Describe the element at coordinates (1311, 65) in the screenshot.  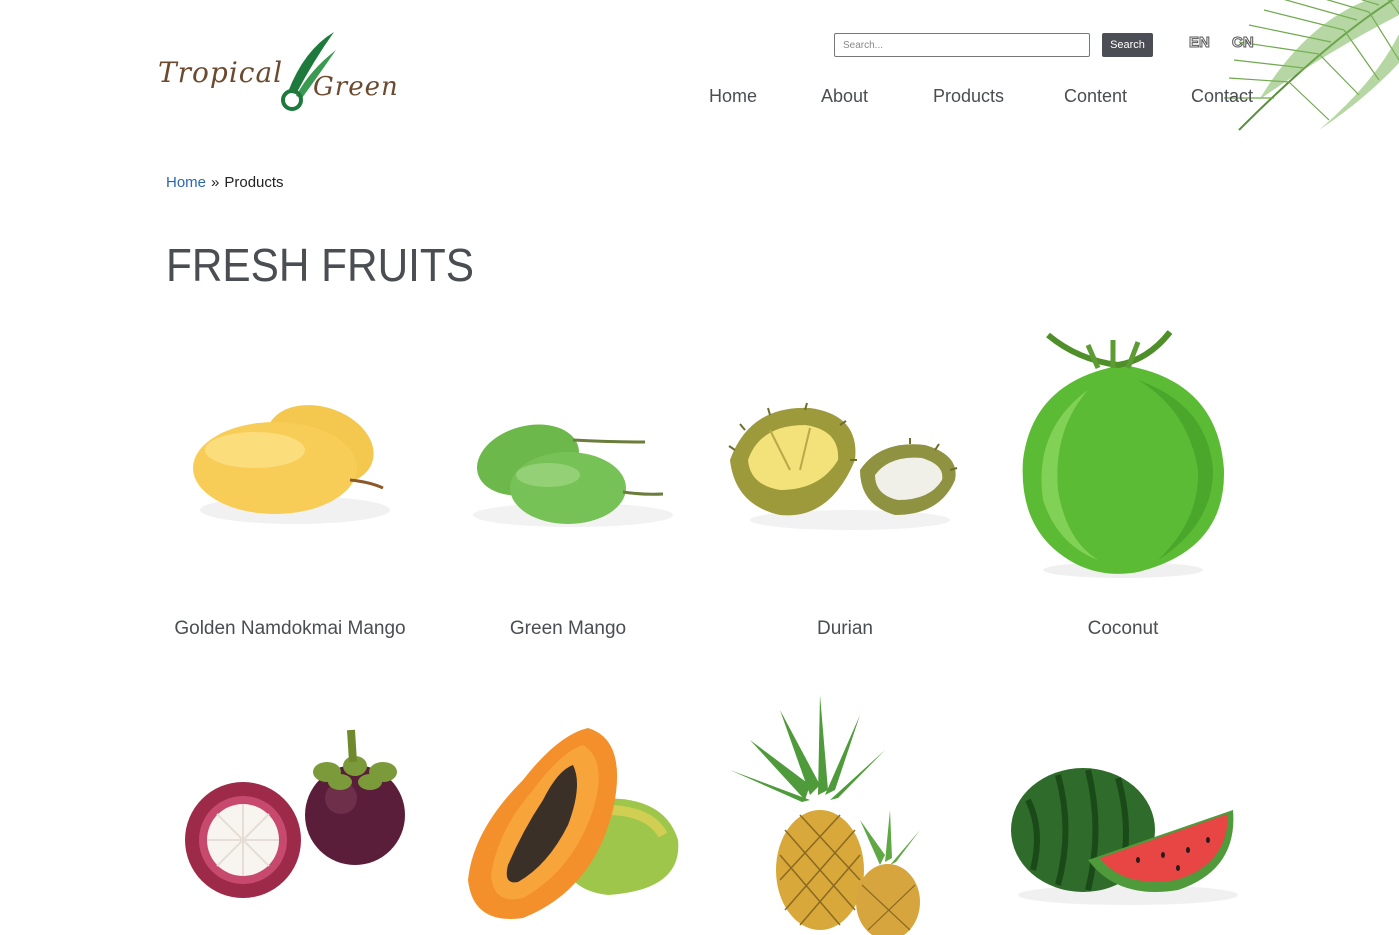
I see `palm-leaf-decoration` at that location.